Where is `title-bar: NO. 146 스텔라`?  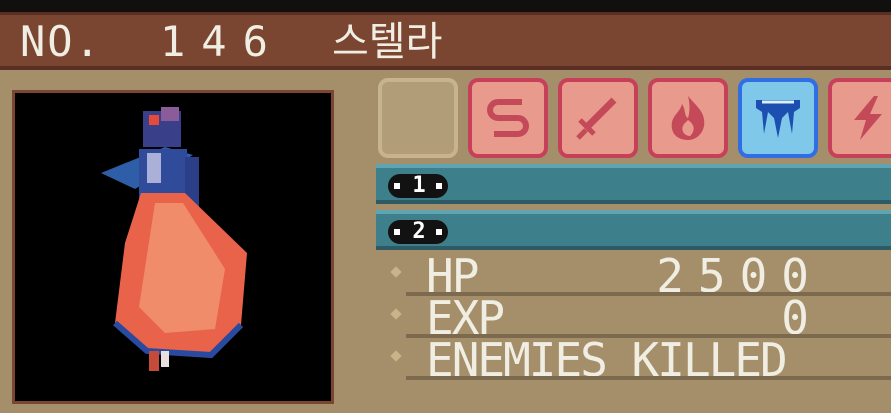
title-bar: NO. 146 스텔라 is located at coordinates (445, 41).